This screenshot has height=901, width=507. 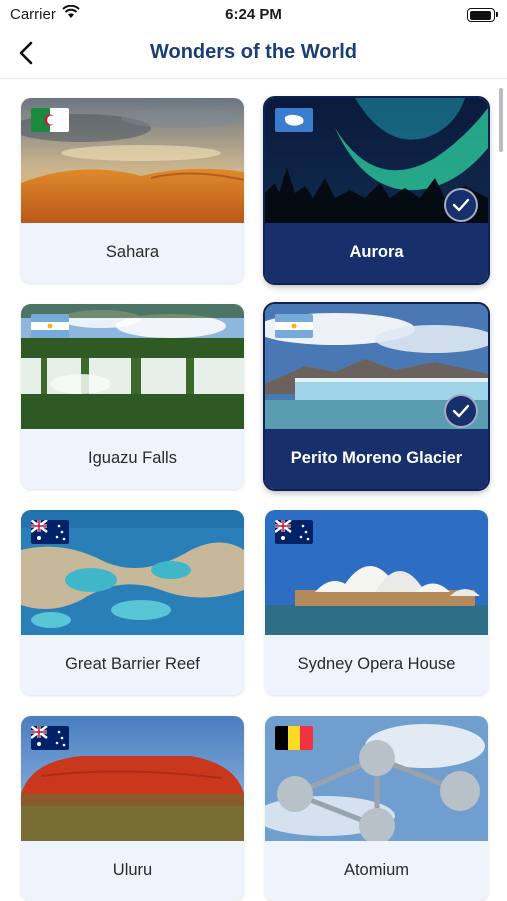 I want to click on wonder-label: Sahara, so click(x=132, y=252).